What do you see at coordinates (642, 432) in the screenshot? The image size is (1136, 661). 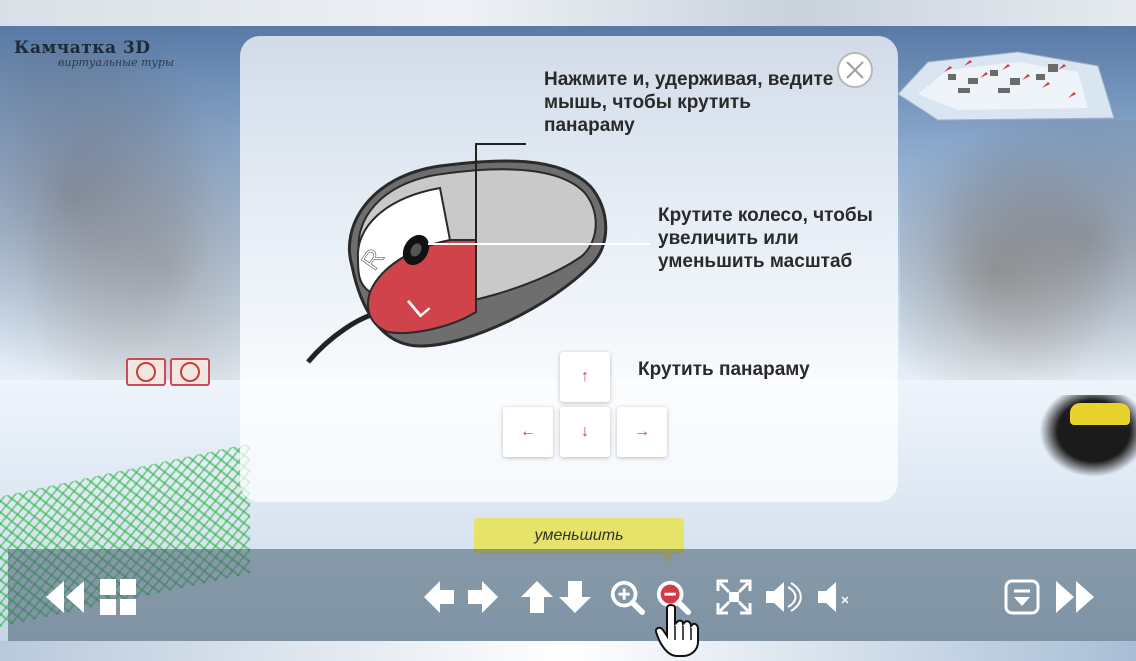 I see `arrow-key-right: →` at bounding box center [642, 432].